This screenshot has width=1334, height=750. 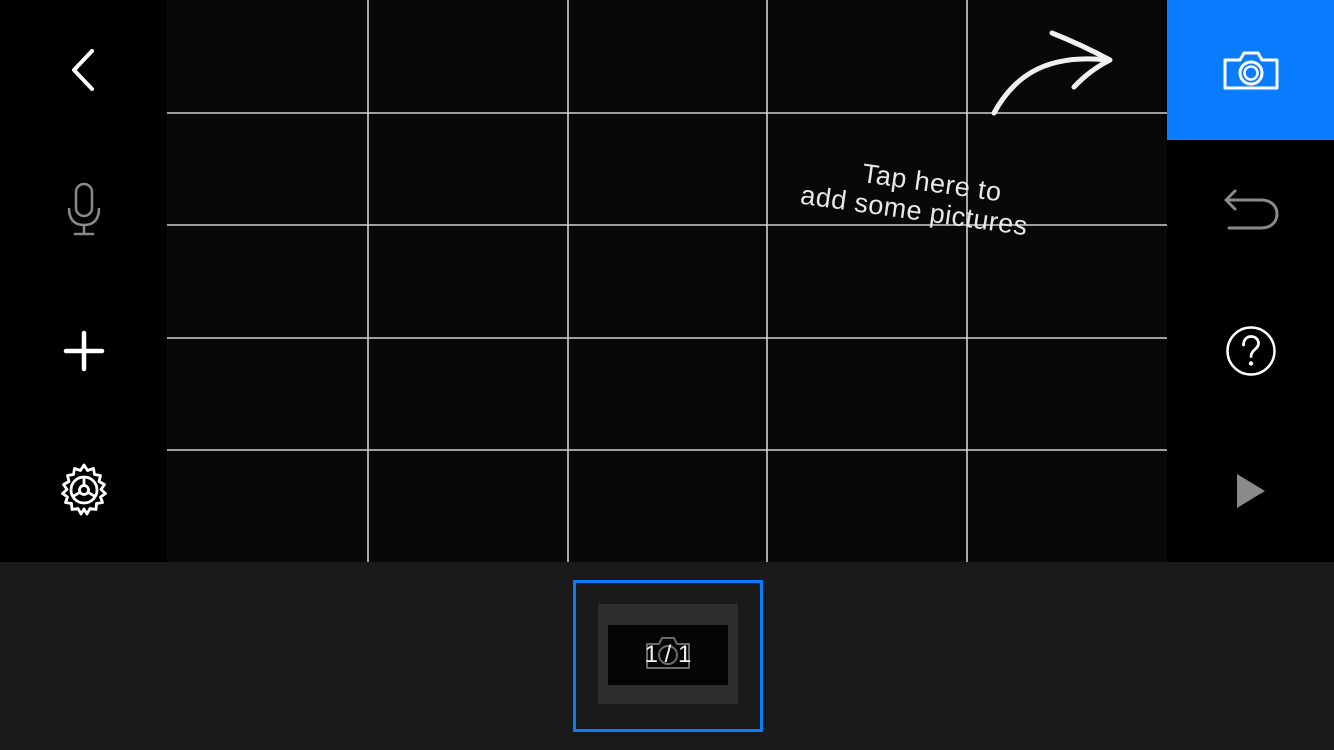 I want to click on play-button, so click(x=1250, y=491).